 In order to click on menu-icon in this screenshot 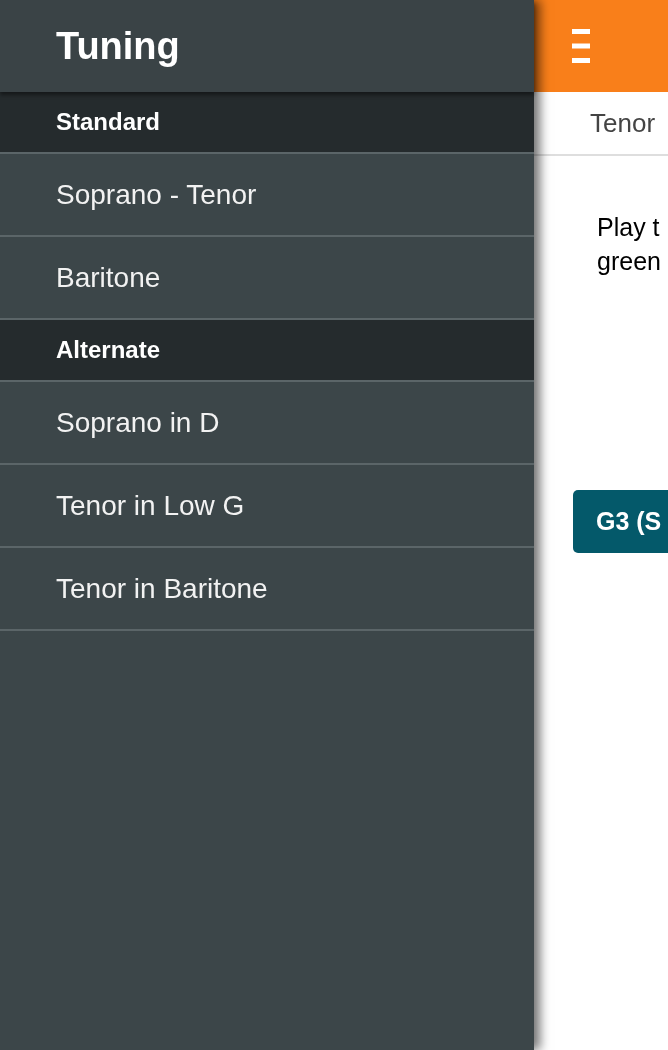, I will do `click(581, 46)`.